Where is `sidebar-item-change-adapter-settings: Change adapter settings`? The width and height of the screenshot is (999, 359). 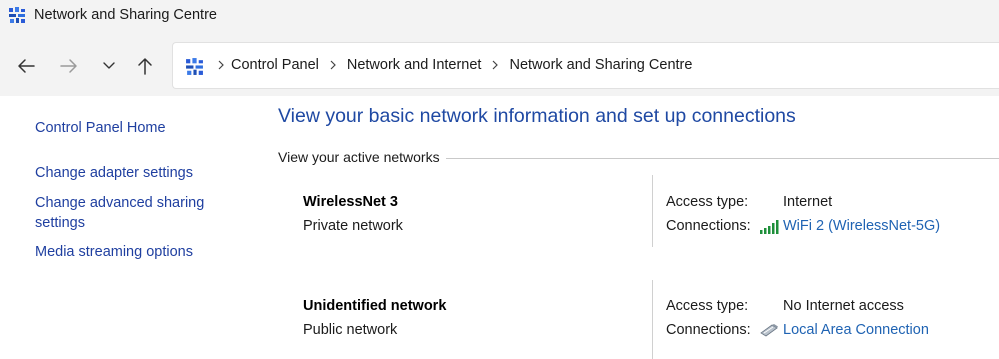 sidebar-item-change-adapter-settings: Change adapter settings is located at coordinates (114, 173).